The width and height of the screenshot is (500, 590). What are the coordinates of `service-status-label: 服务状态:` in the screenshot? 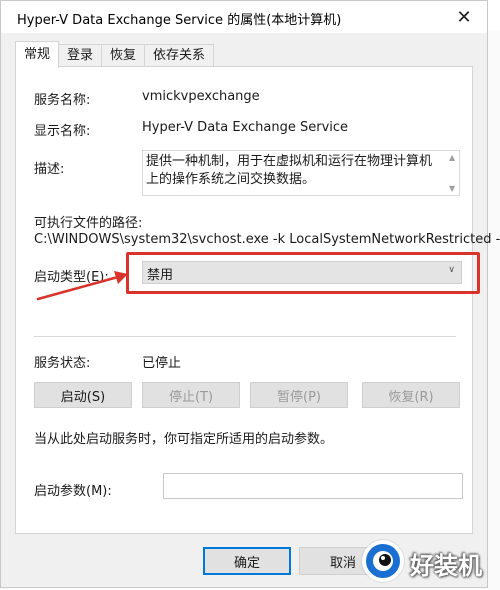 It's located at (62, 363).